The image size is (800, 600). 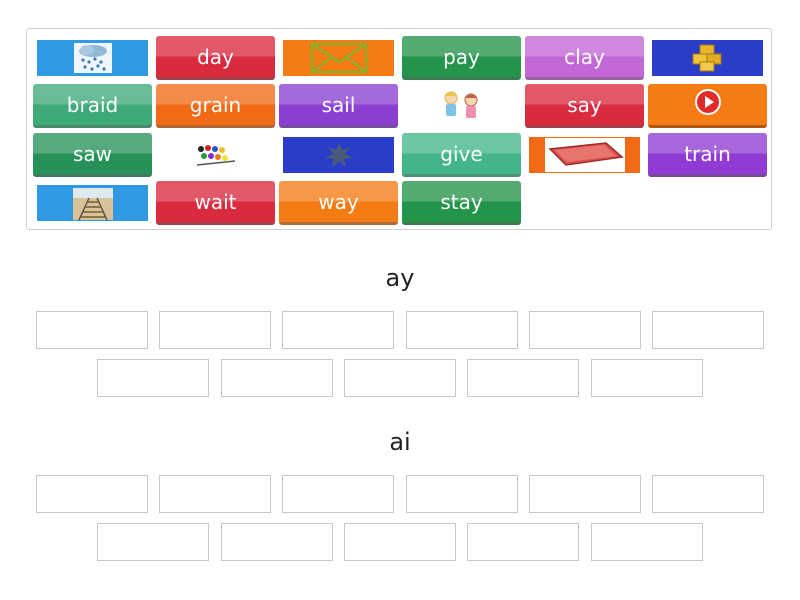 I want to click on paint-palette-image-tile, so click(x=215, y=155).